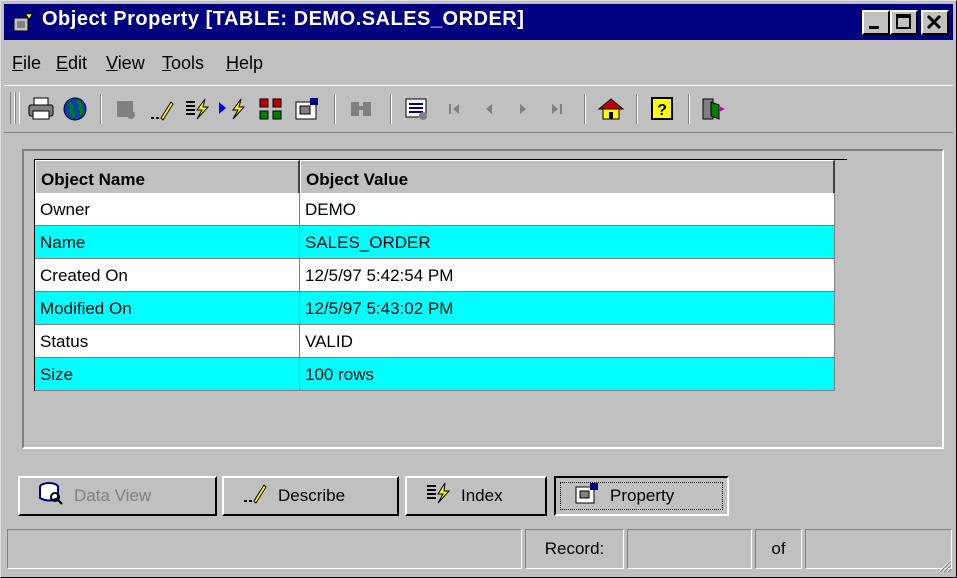 The image size is (957, 578). What do you see at coordinates (167, 178) in the screenshot?
I see `column-header-object-name: Object Name` at bounding box center [167, 178].